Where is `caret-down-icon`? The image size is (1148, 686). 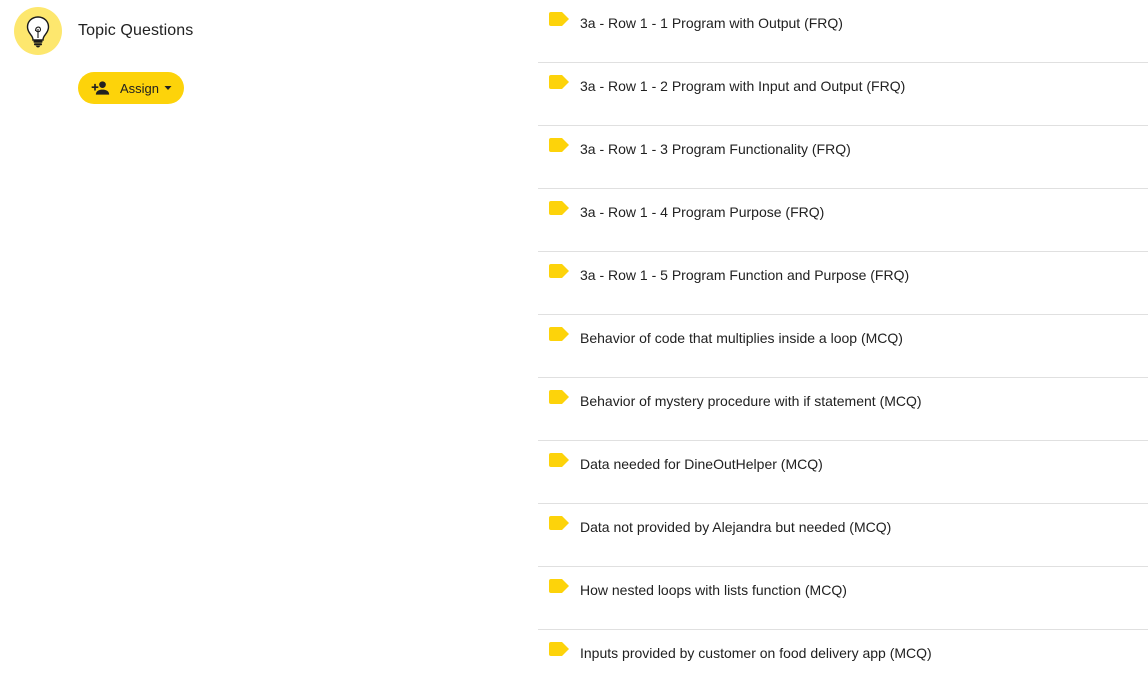
caret-down-icon is located at coordinates (168, 88).